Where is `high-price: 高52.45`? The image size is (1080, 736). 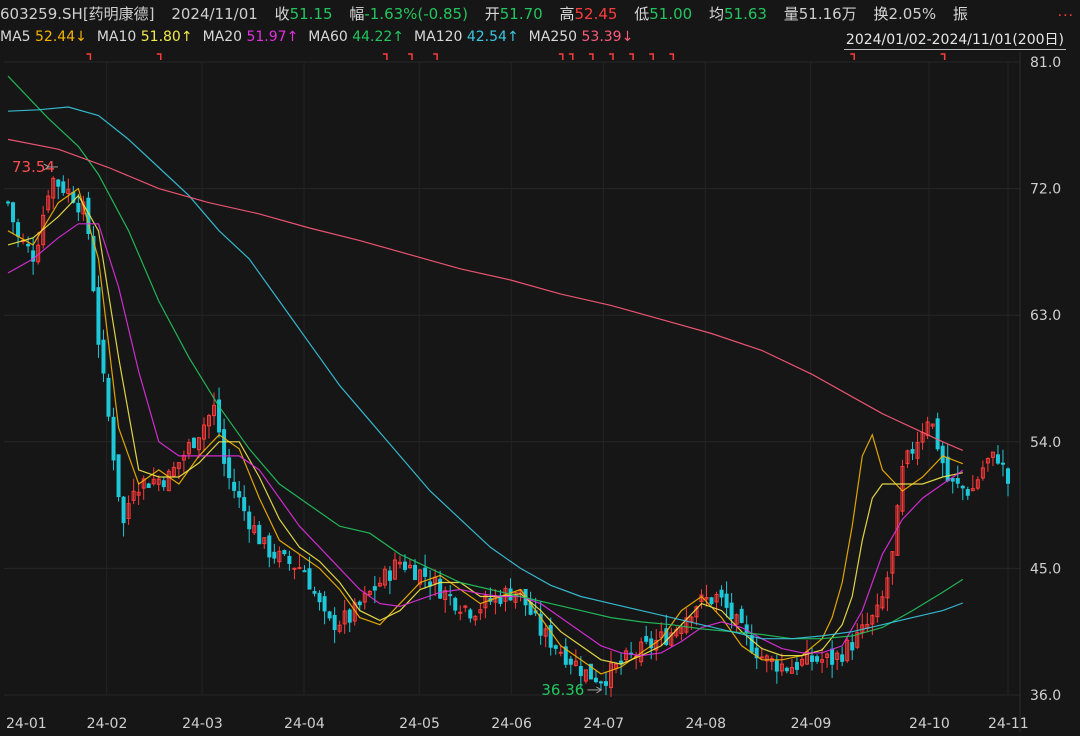 high-price: 高52.45 is located at coordinates (588, 14).